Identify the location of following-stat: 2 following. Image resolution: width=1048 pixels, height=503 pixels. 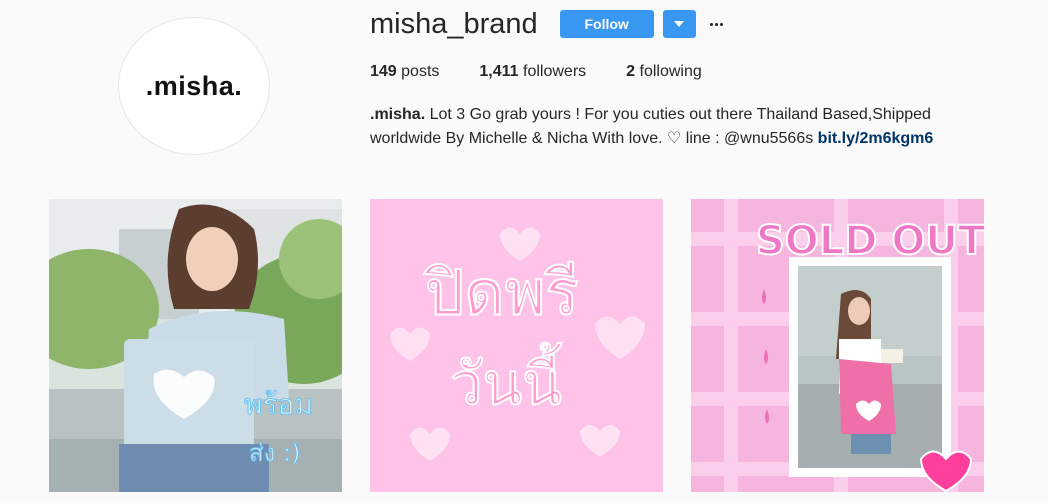
(664, 72).